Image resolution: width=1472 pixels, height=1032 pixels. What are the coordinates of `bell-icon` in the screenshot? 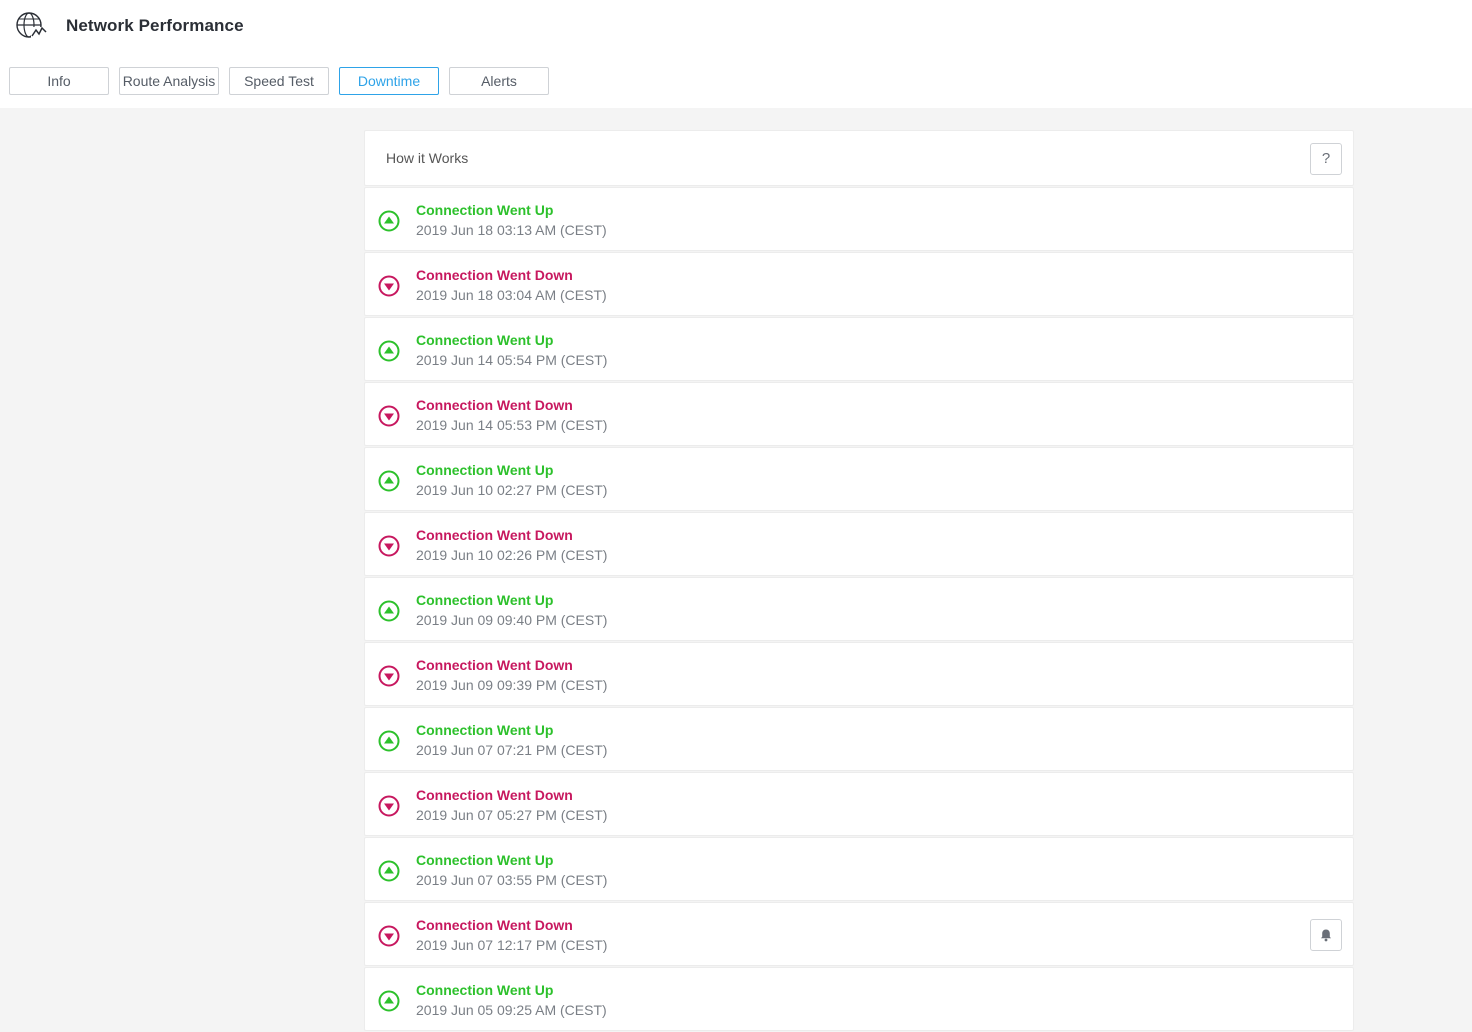 It's located at (1326, 935).